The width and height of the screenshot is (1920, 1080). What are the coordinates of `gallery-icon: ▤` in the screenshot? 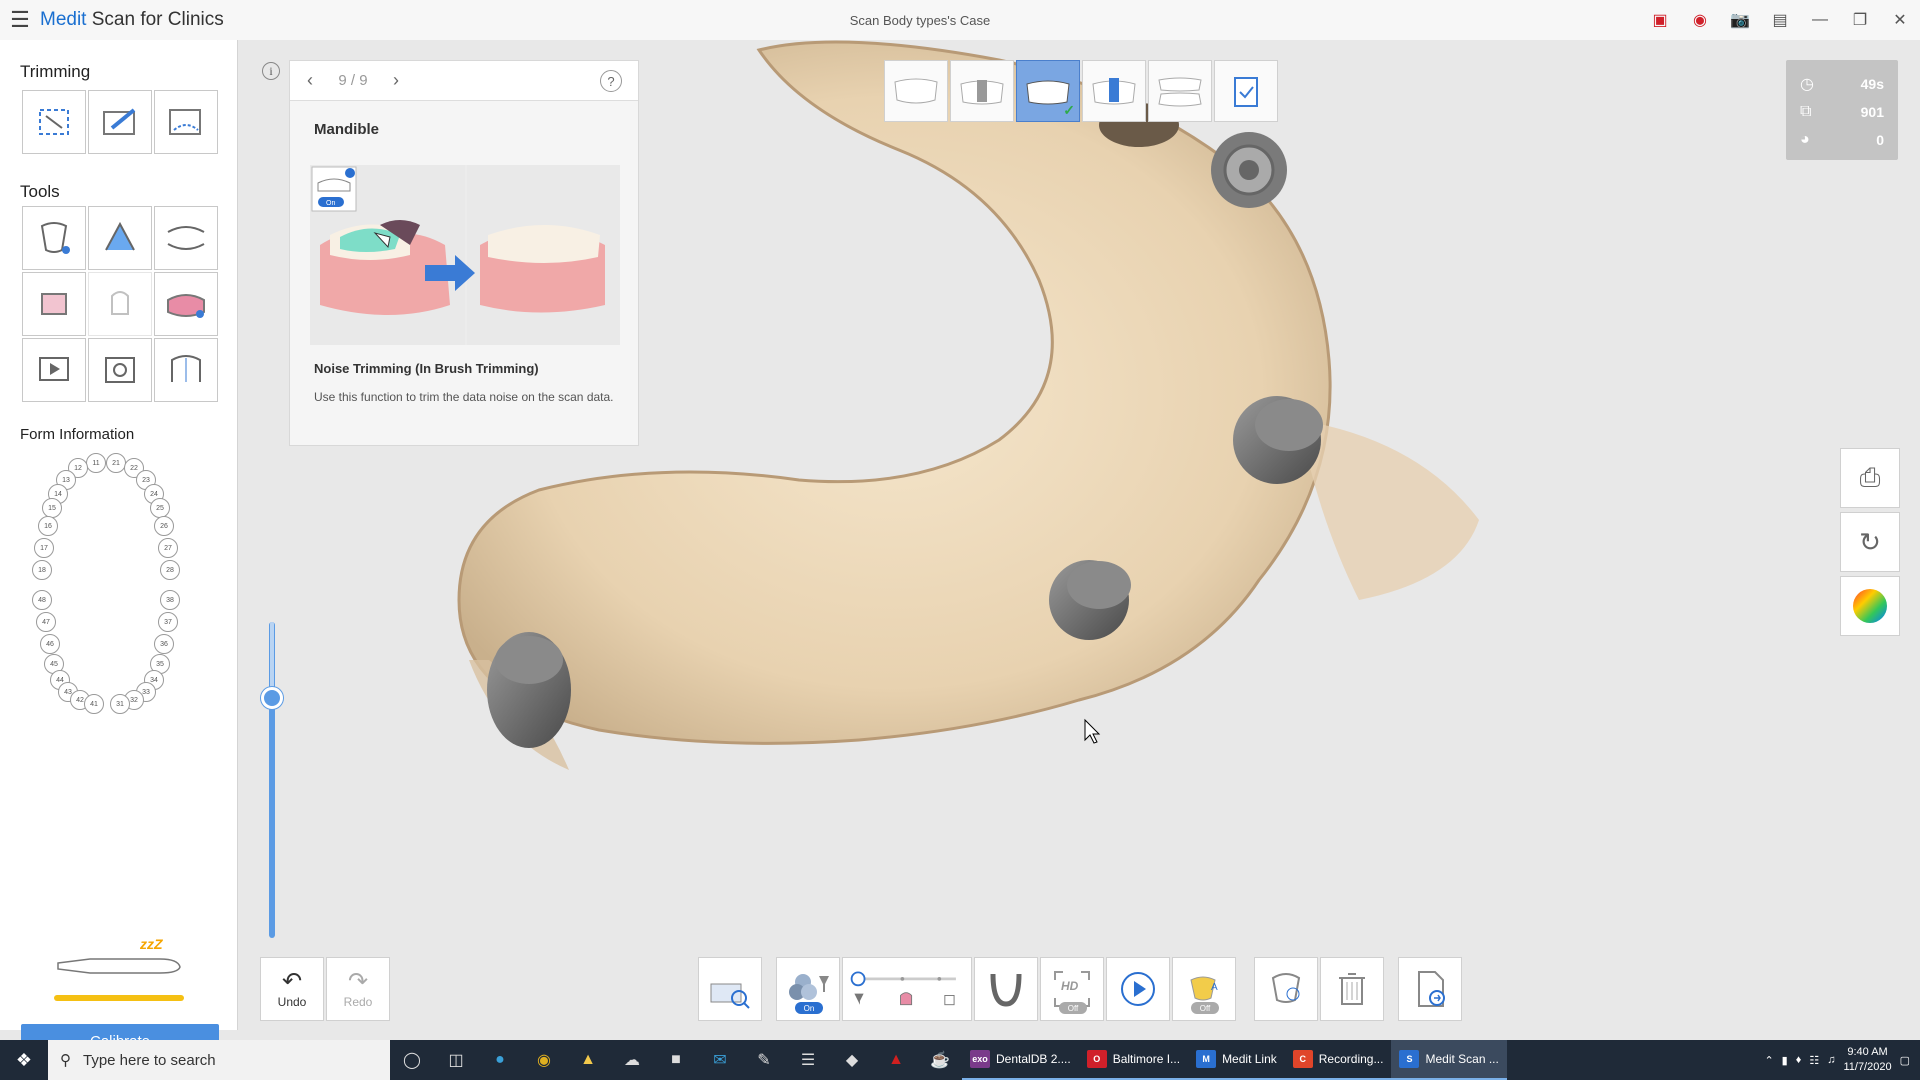 It's located at (1780, 20).